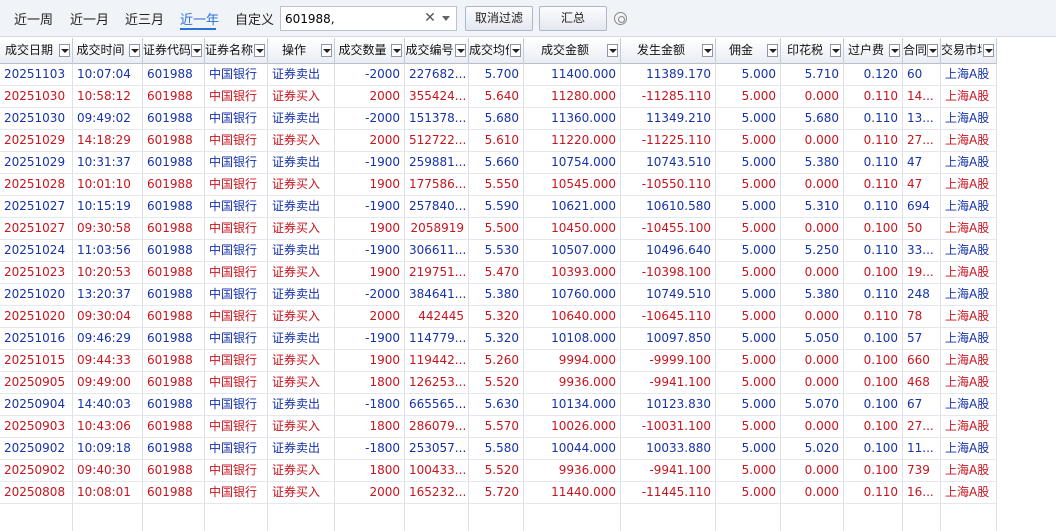 The height and width of the screenshot is (531, 1056). What do you see at coordinates (572, 229) in the screenshot?
I see `cell-trade-amount: 10450.000` at bounding box center [572, 229].